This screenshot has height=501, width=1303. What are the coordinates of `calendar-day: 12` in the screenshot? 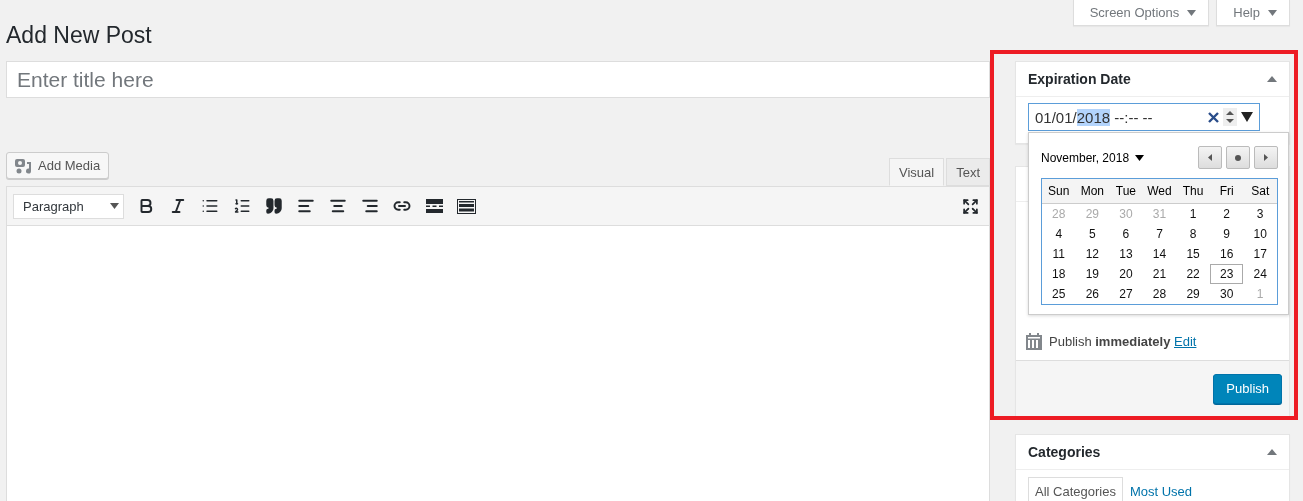 It's located at (1092, 254).